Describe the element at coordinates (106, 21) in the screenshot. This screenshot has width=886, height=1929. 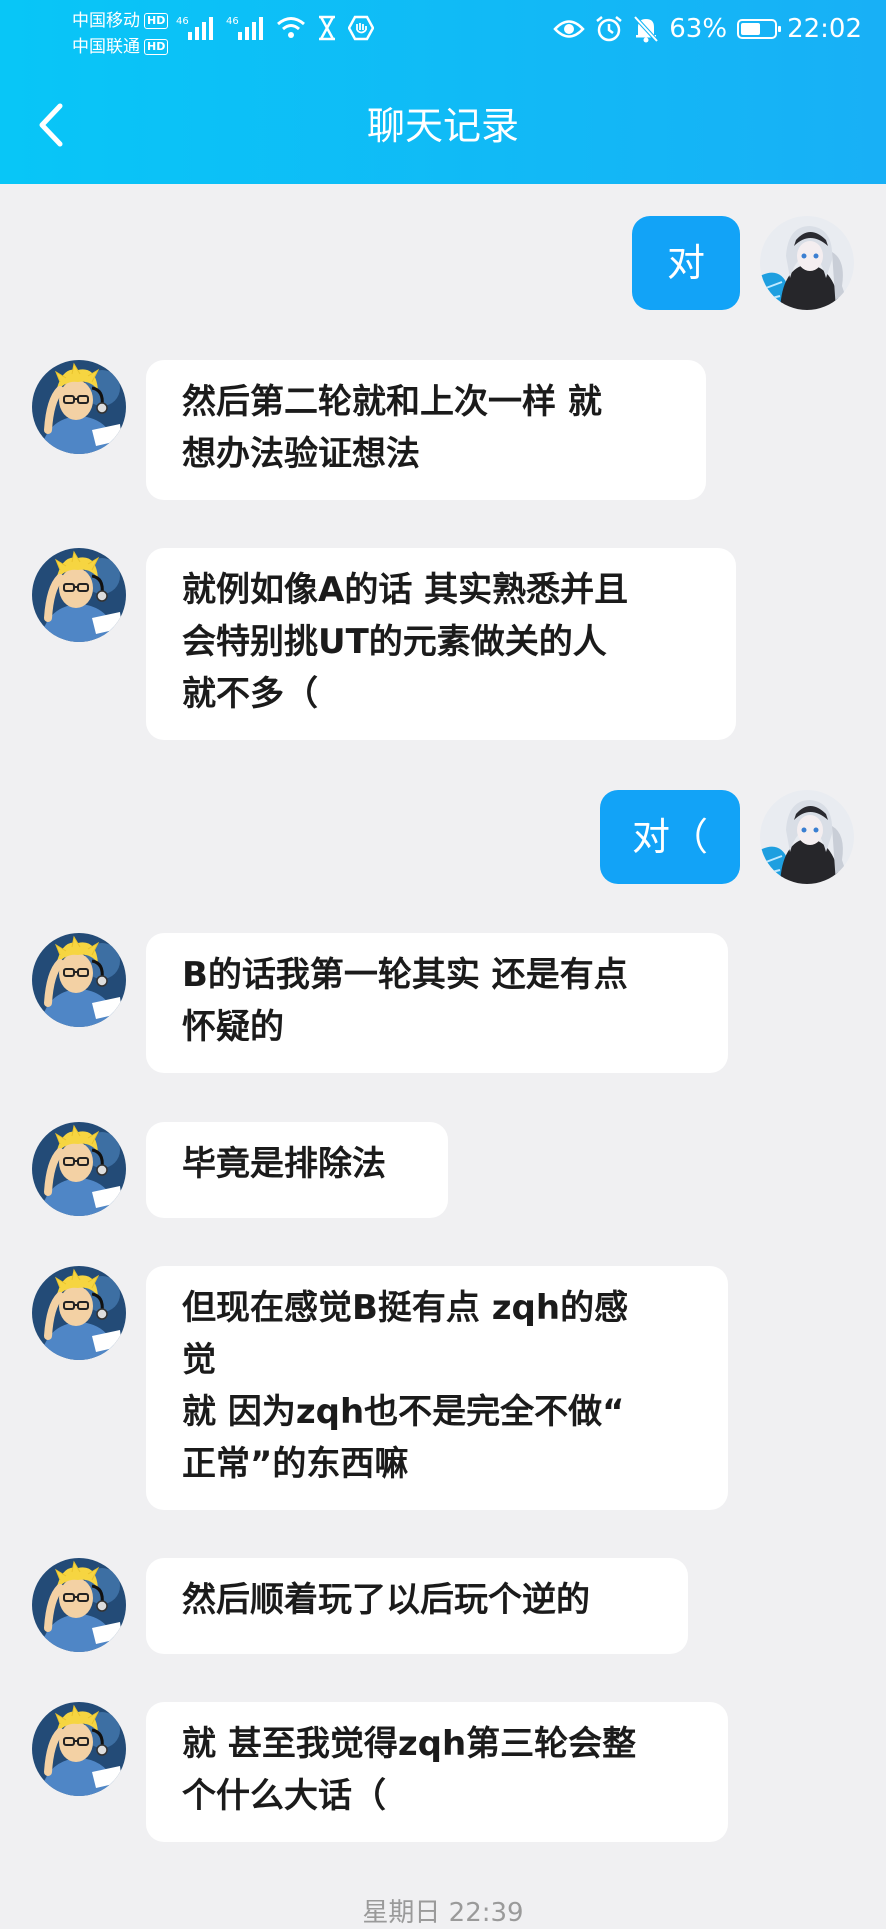
I see `carrier-1: 中国移动` at that location.